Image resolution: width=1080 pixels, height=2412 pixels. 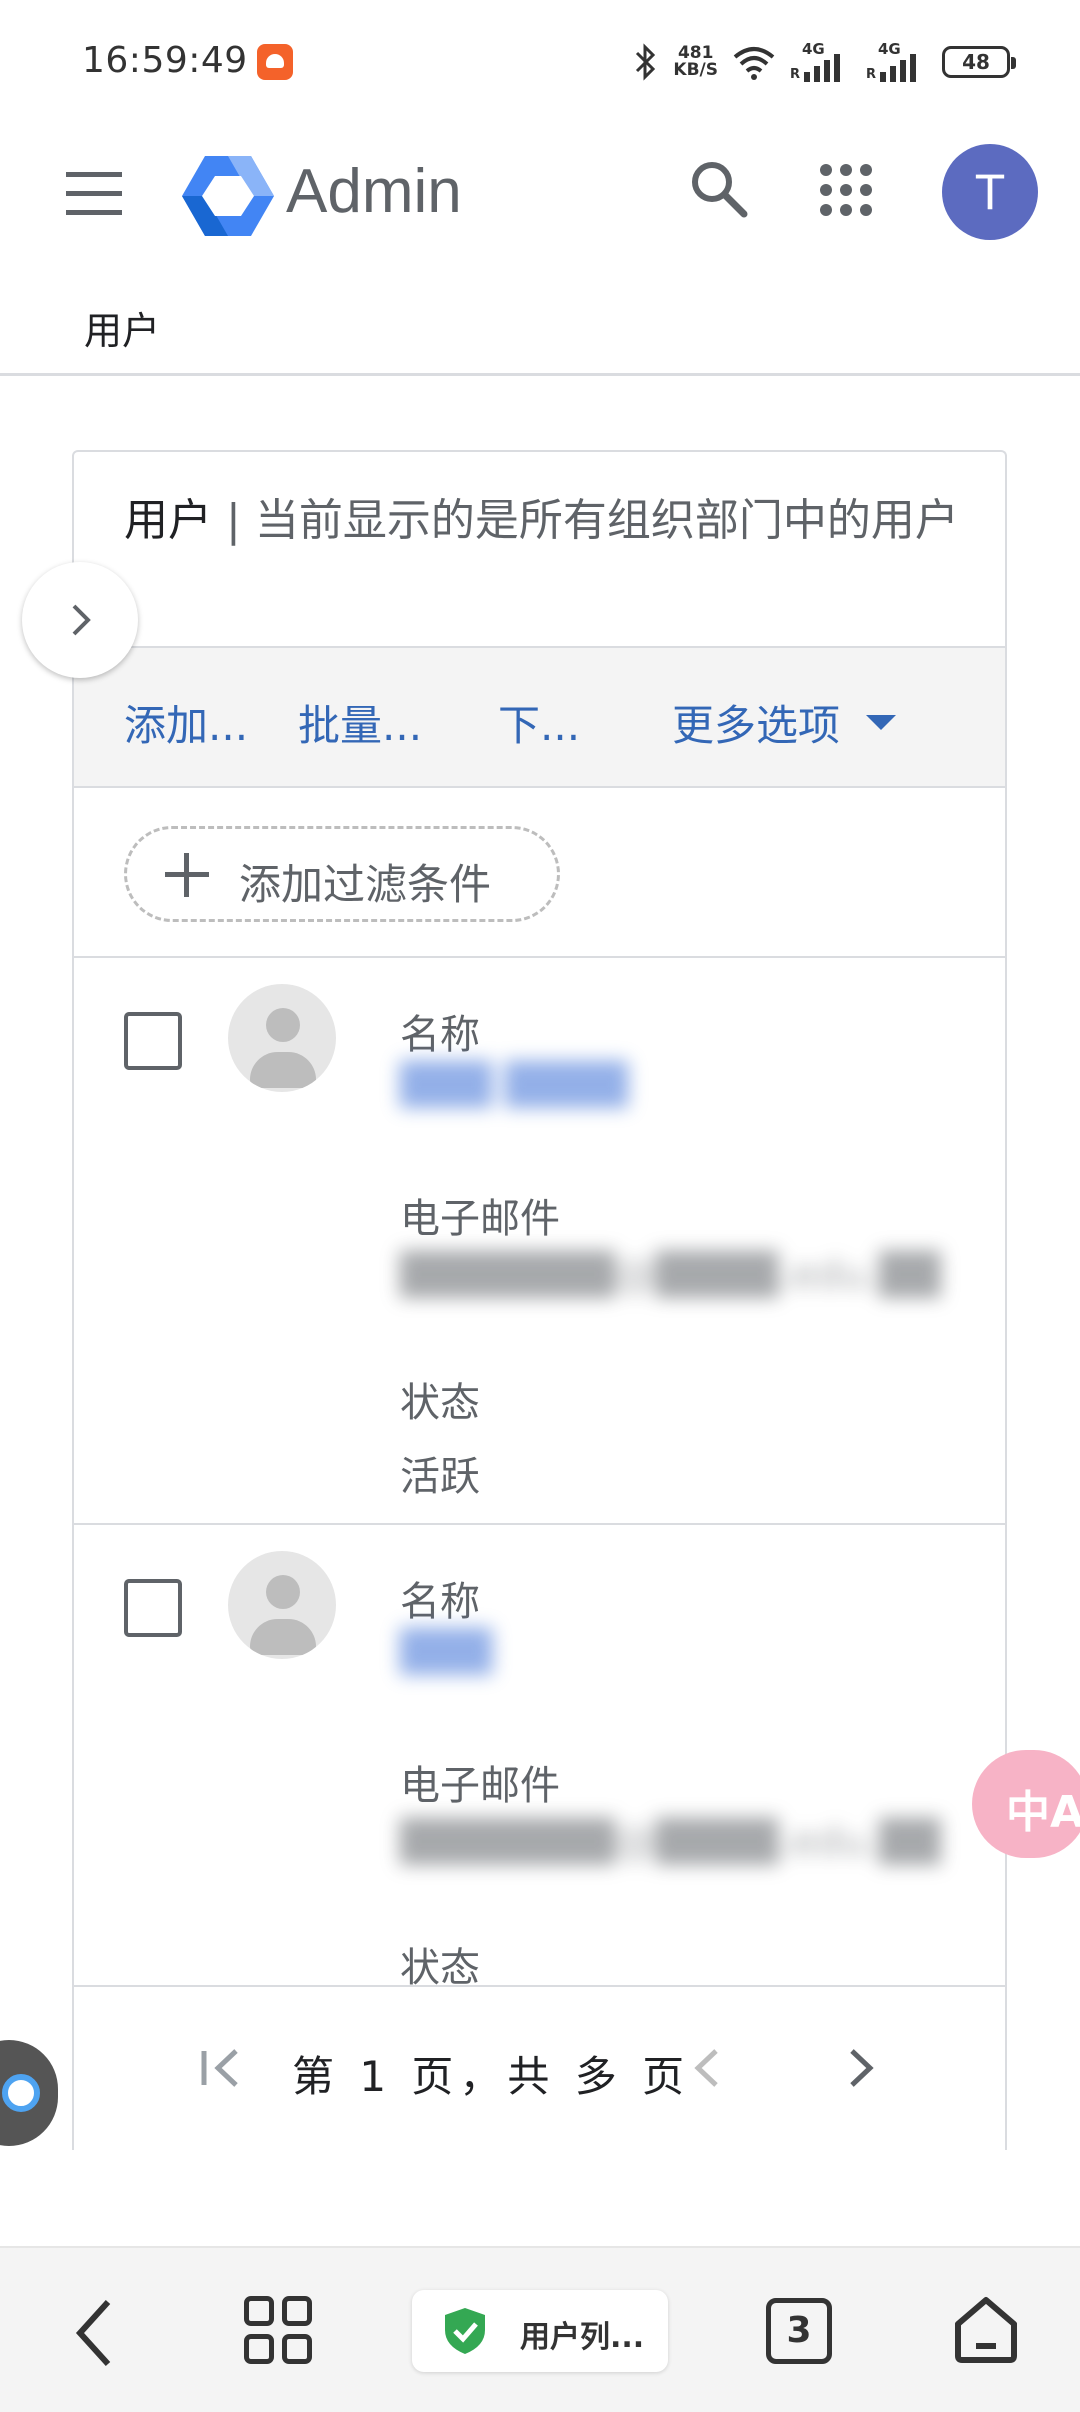 I want to click on bluetooth-icon, so click(x=646, y=62).